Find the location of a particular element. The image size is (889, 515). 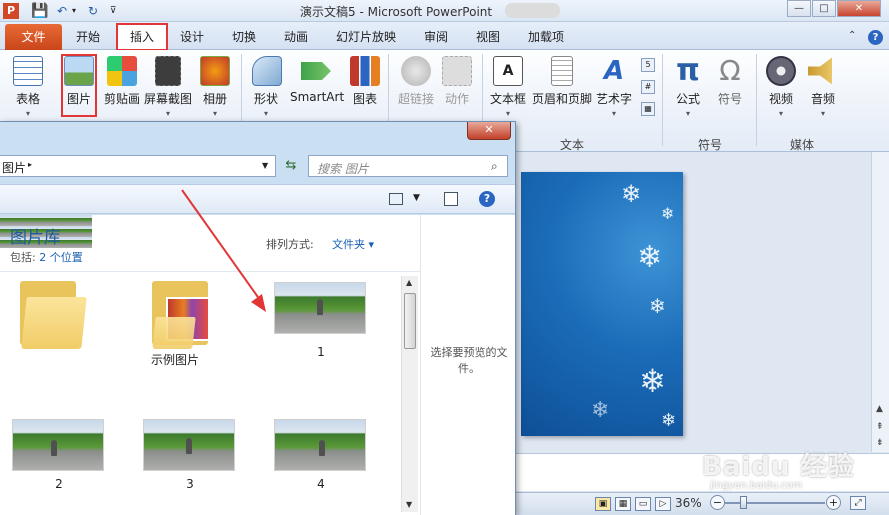

wordart-icon: A is located at coordinates (614, 71).